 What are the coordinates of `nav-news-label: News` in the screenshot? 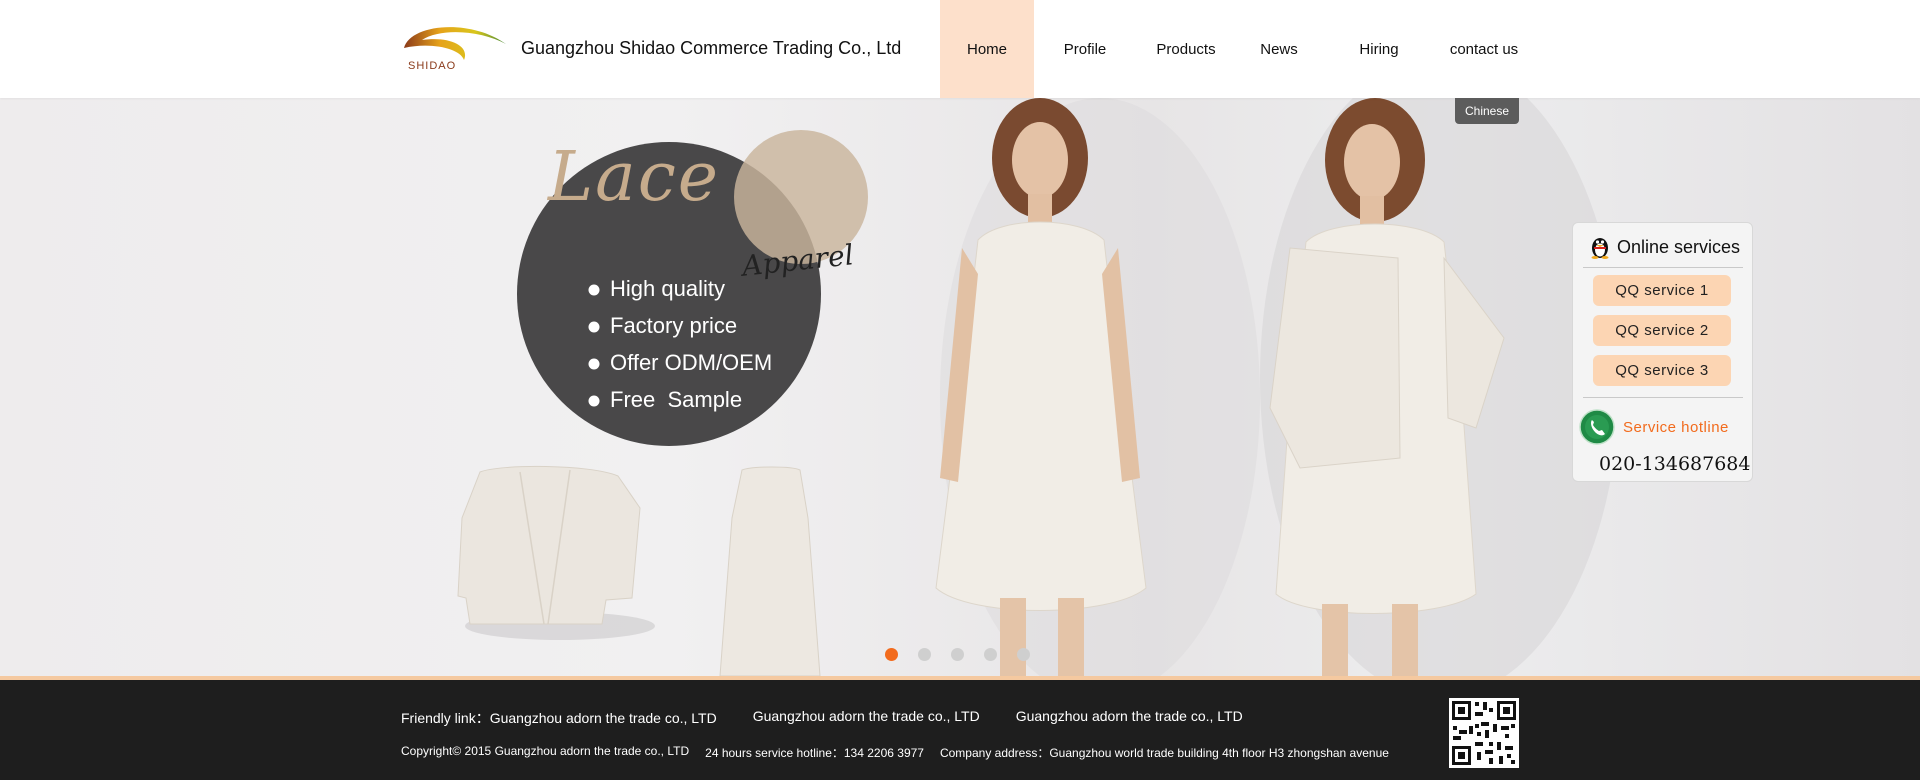 It's located at (1279, 49).